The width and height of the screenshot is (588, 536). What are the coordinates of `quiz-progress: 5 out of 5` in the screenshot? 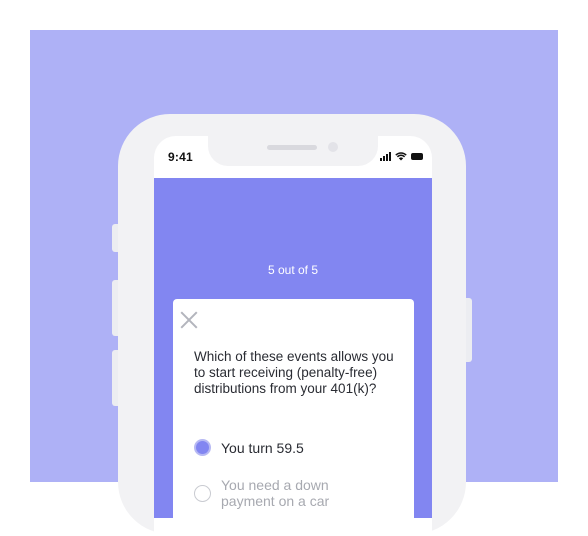 It's located at (293, 270).